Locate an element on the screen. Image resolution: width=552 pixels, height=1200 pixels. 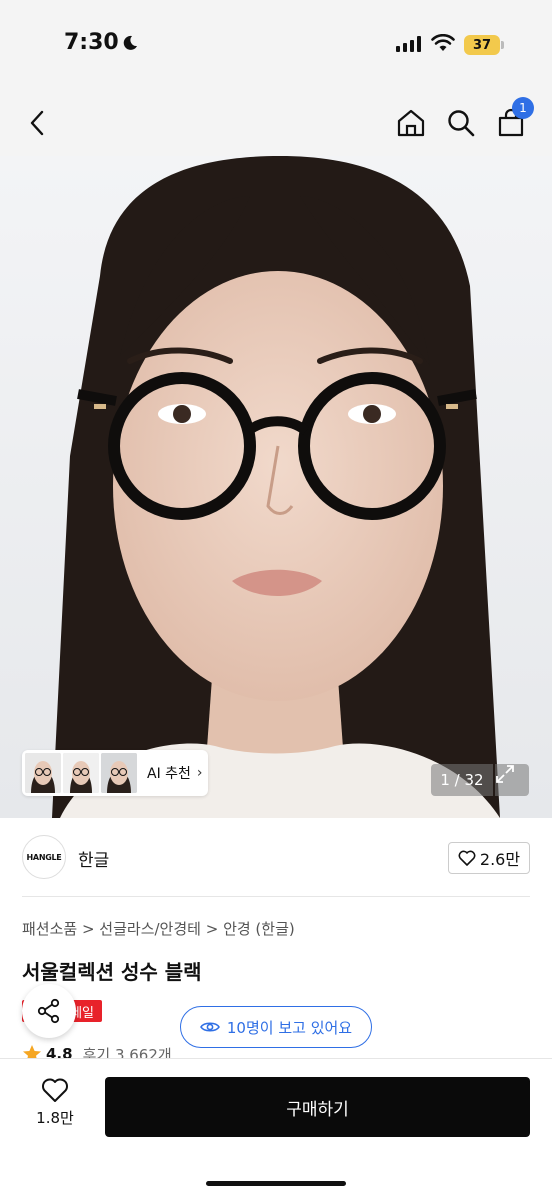
expand-icon is located at coordinates (505, 774).